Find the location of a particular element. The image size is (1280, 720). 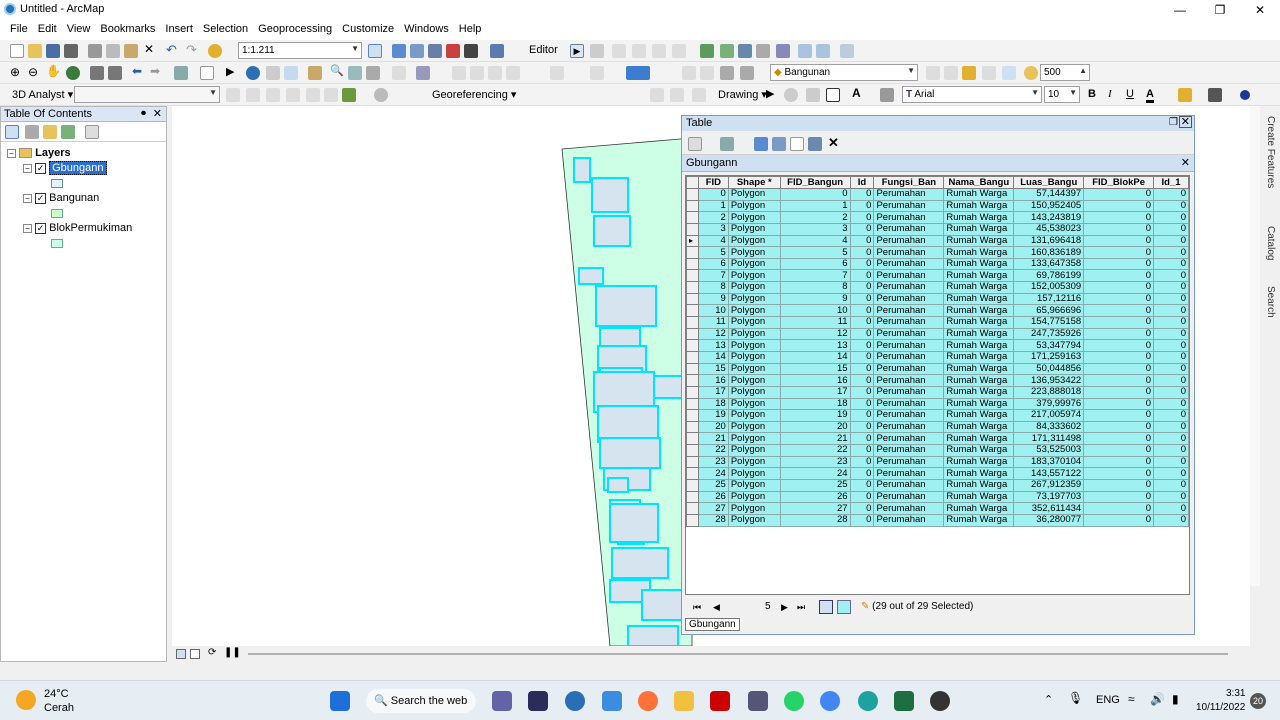

table-cell: 14 is located at coordinates (713, 357).